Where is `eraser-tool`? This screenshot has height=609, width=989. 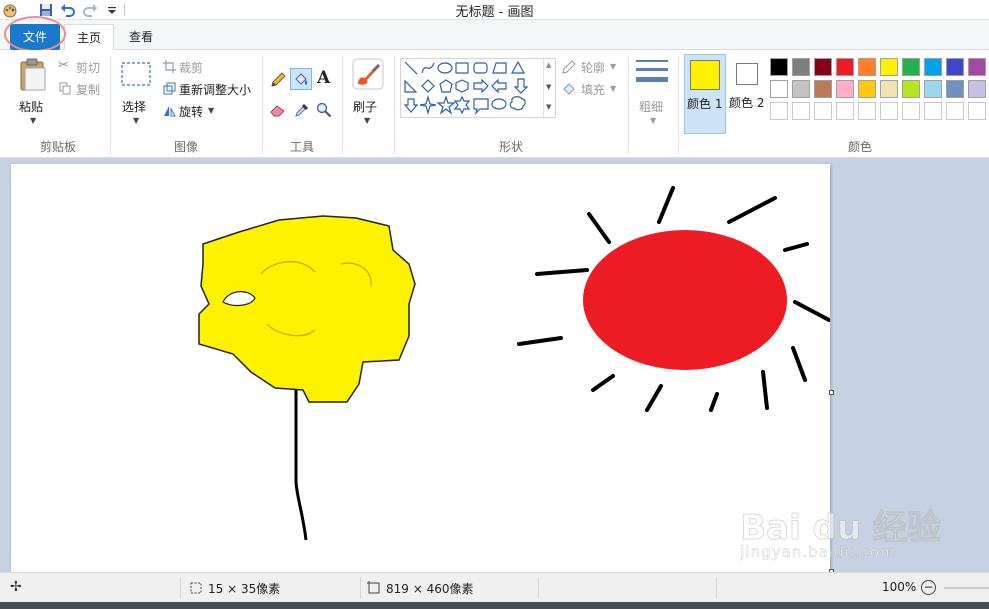
eraser-tool is located at coordinates (278, 110).